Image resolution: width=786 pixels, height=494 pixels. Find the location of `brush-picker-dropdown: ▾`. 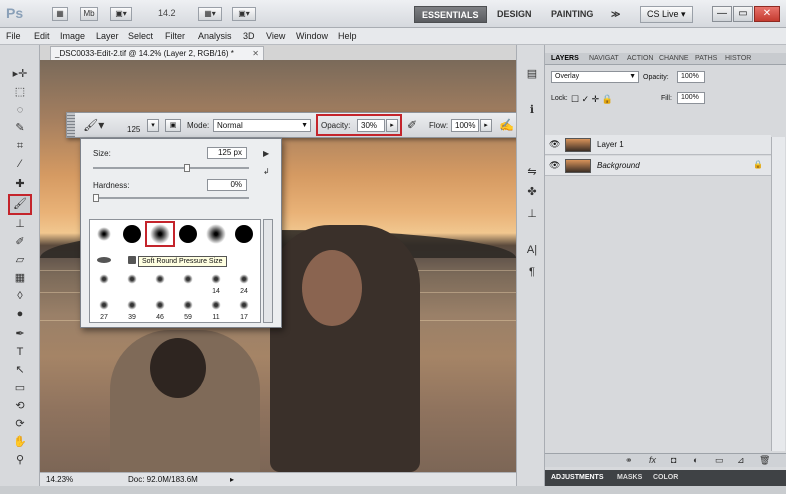

brush-picker-dropdown: ▾ is located at coordinates (153, 125).